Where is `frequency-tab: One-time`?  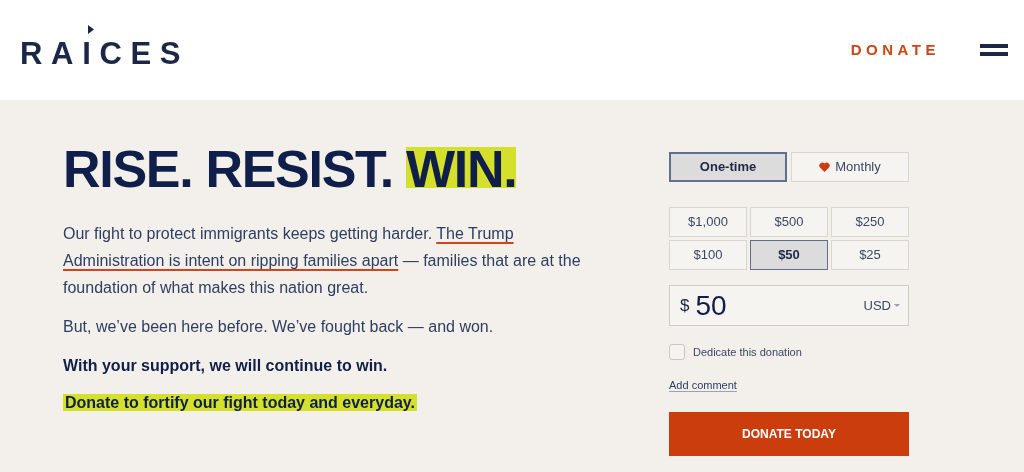 frequency-tab: One-time is located at coordinates (728, 167).